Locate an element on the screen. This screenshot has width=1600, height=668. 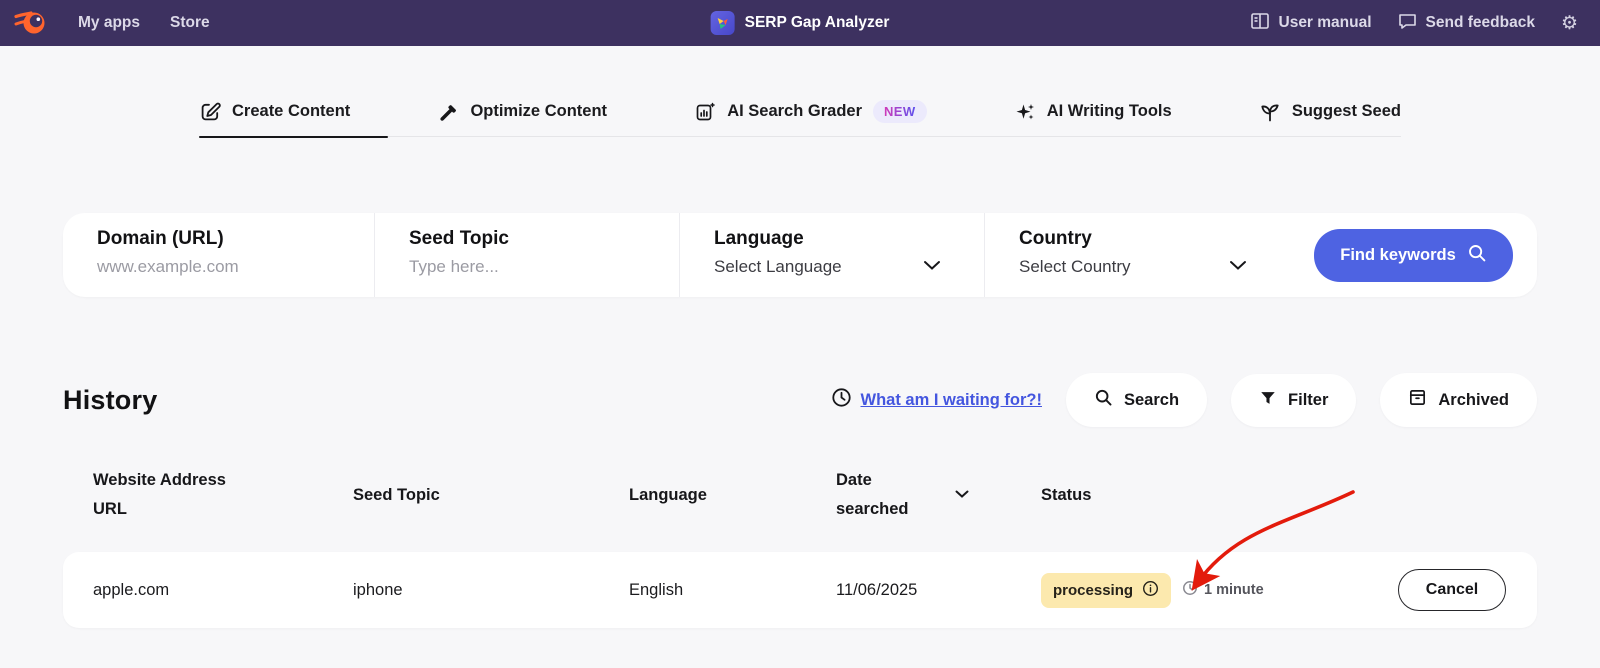
nav-my-apps: My apps is located at coordinates (109, 23).